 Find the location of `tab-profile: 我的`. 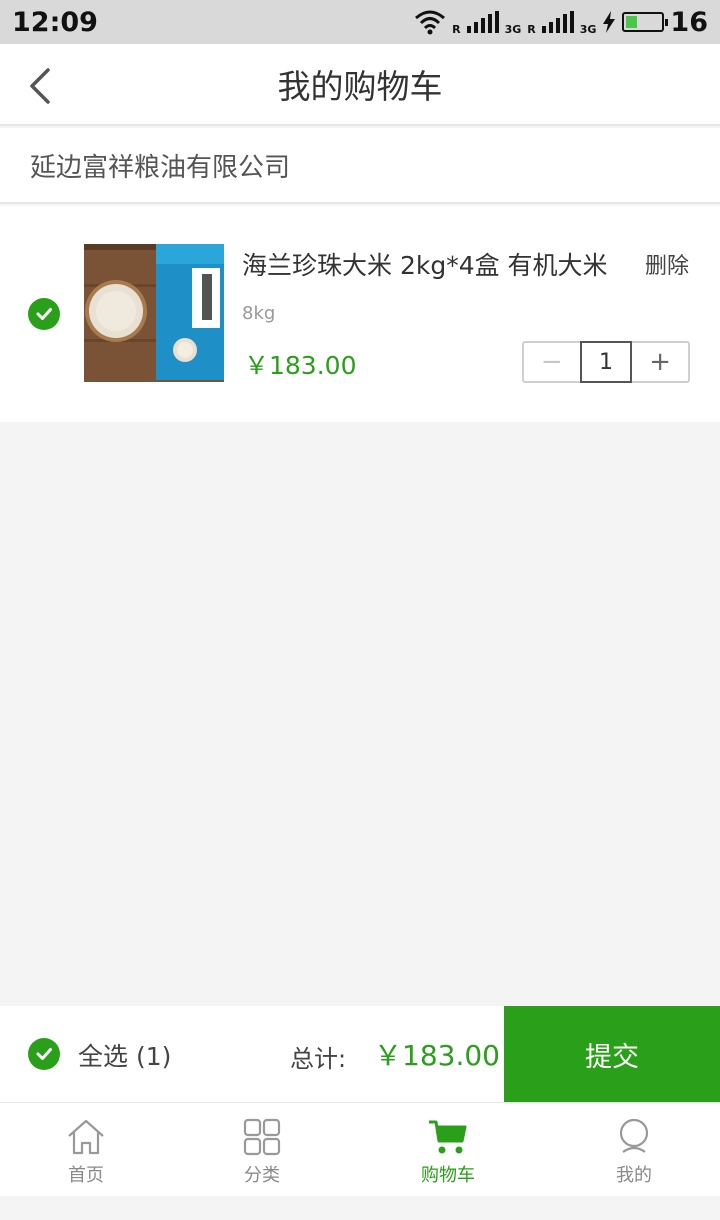

tab-profile: 我的 is located at coordinates (634, 1150).